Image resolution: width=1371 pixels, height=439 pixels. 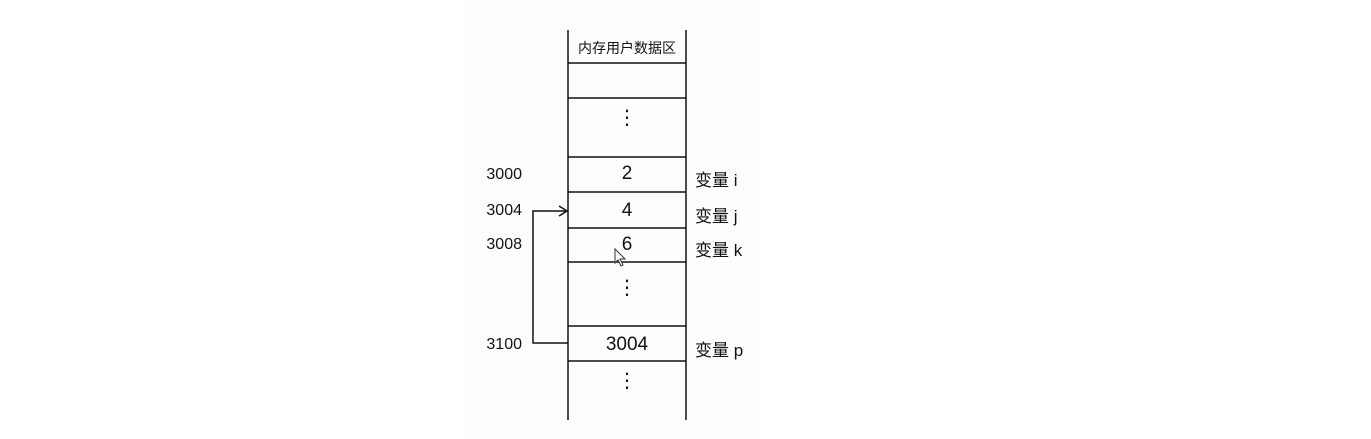 I want to click on address-3000: 3000, so click(x=504, y=174).